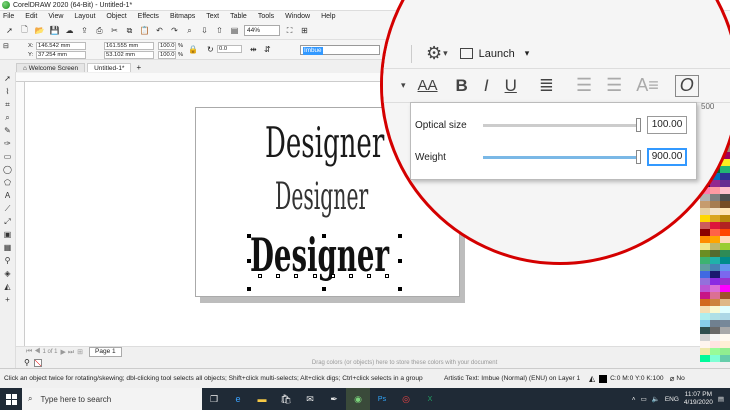  I want to click on menu-view: View, so click(55, 16).